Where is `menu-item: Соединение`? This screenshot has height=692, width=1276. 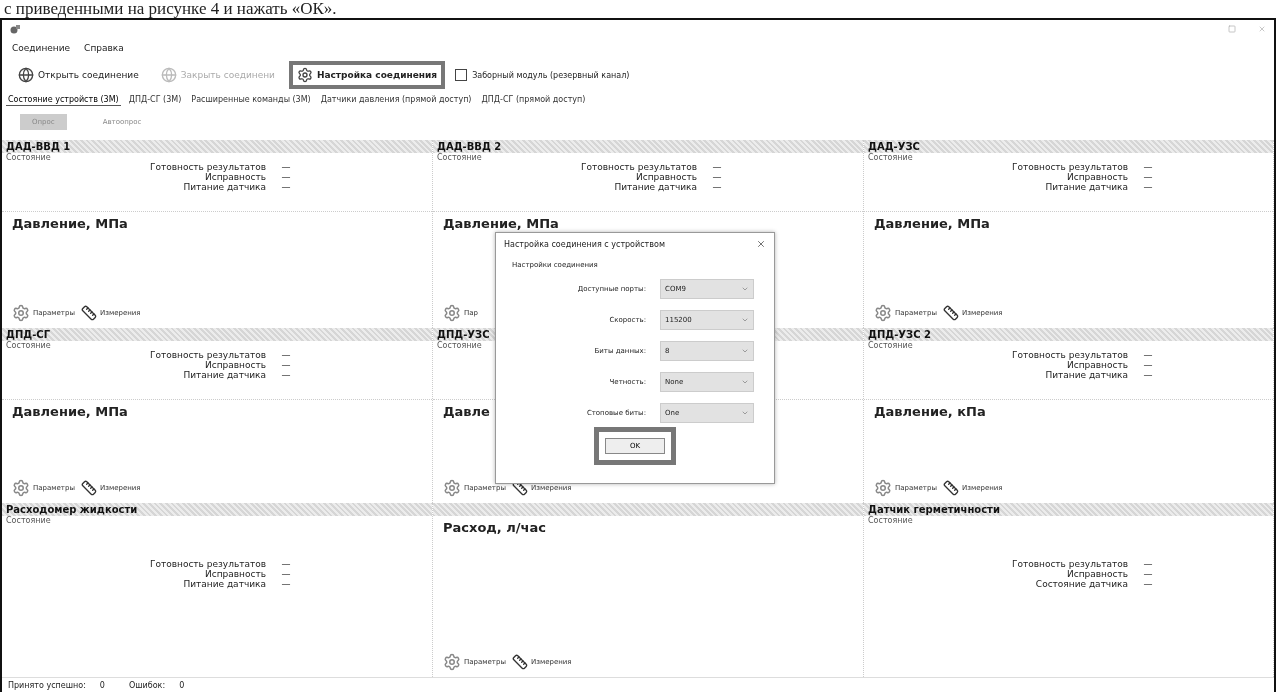
menu-item: Соединение is located at coordinates (41, 48).